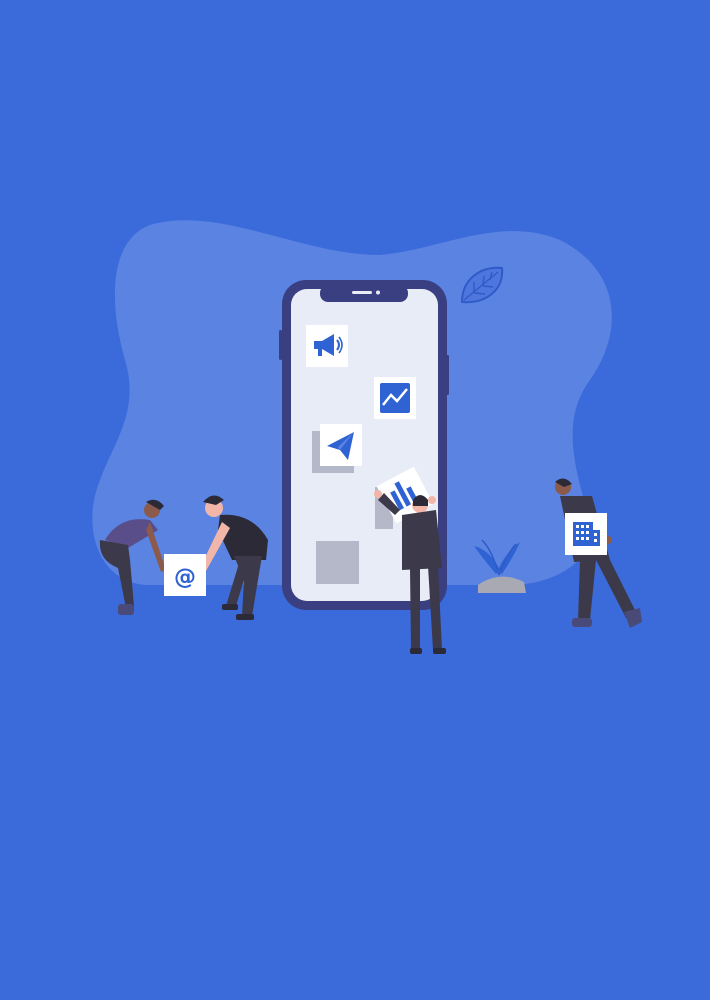  Describe the element at coordinates (337, 562) in the screenshot. I see `placeholder-box` at that location.